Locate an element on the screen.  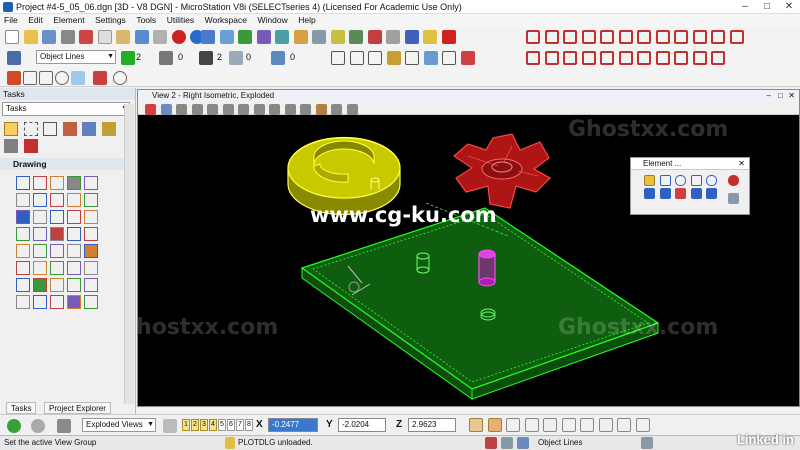
priority-icon is located at coordinates (278, 58).